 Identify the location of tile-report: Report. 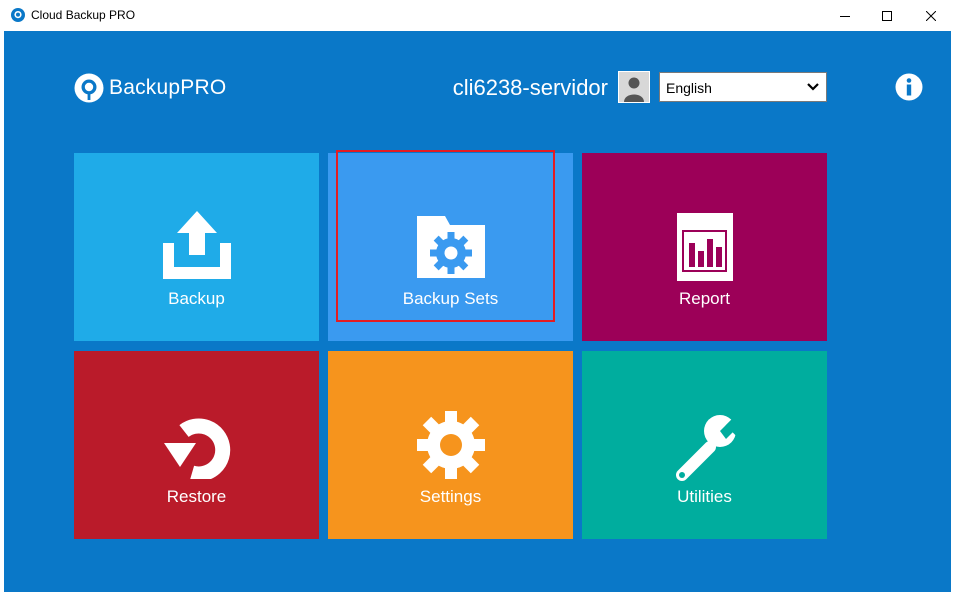
(704, 247).